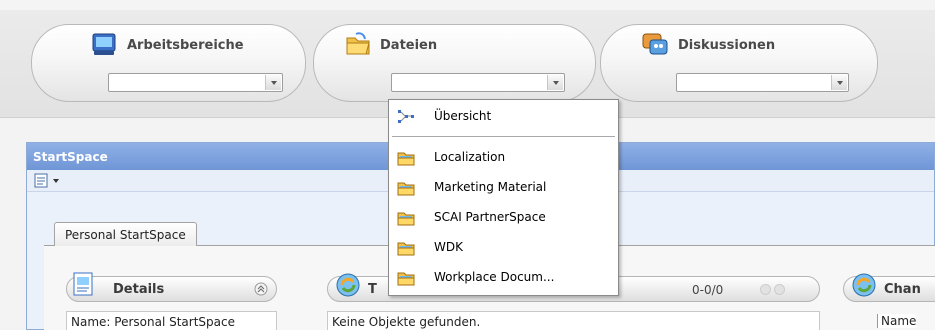  I want to click on discussion-icon, so click(655, 44).